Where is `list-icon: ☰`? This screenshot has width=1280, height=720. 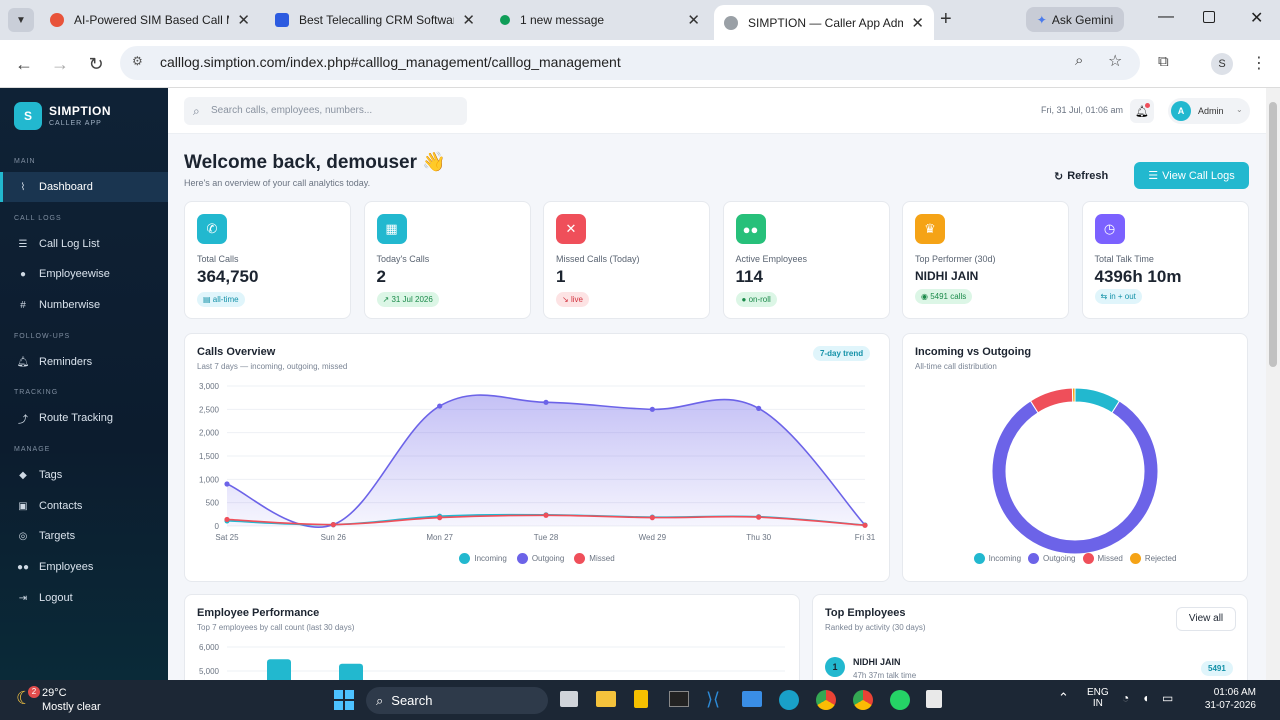
list-icon: ☰ is located at coordinates (1153, 176).